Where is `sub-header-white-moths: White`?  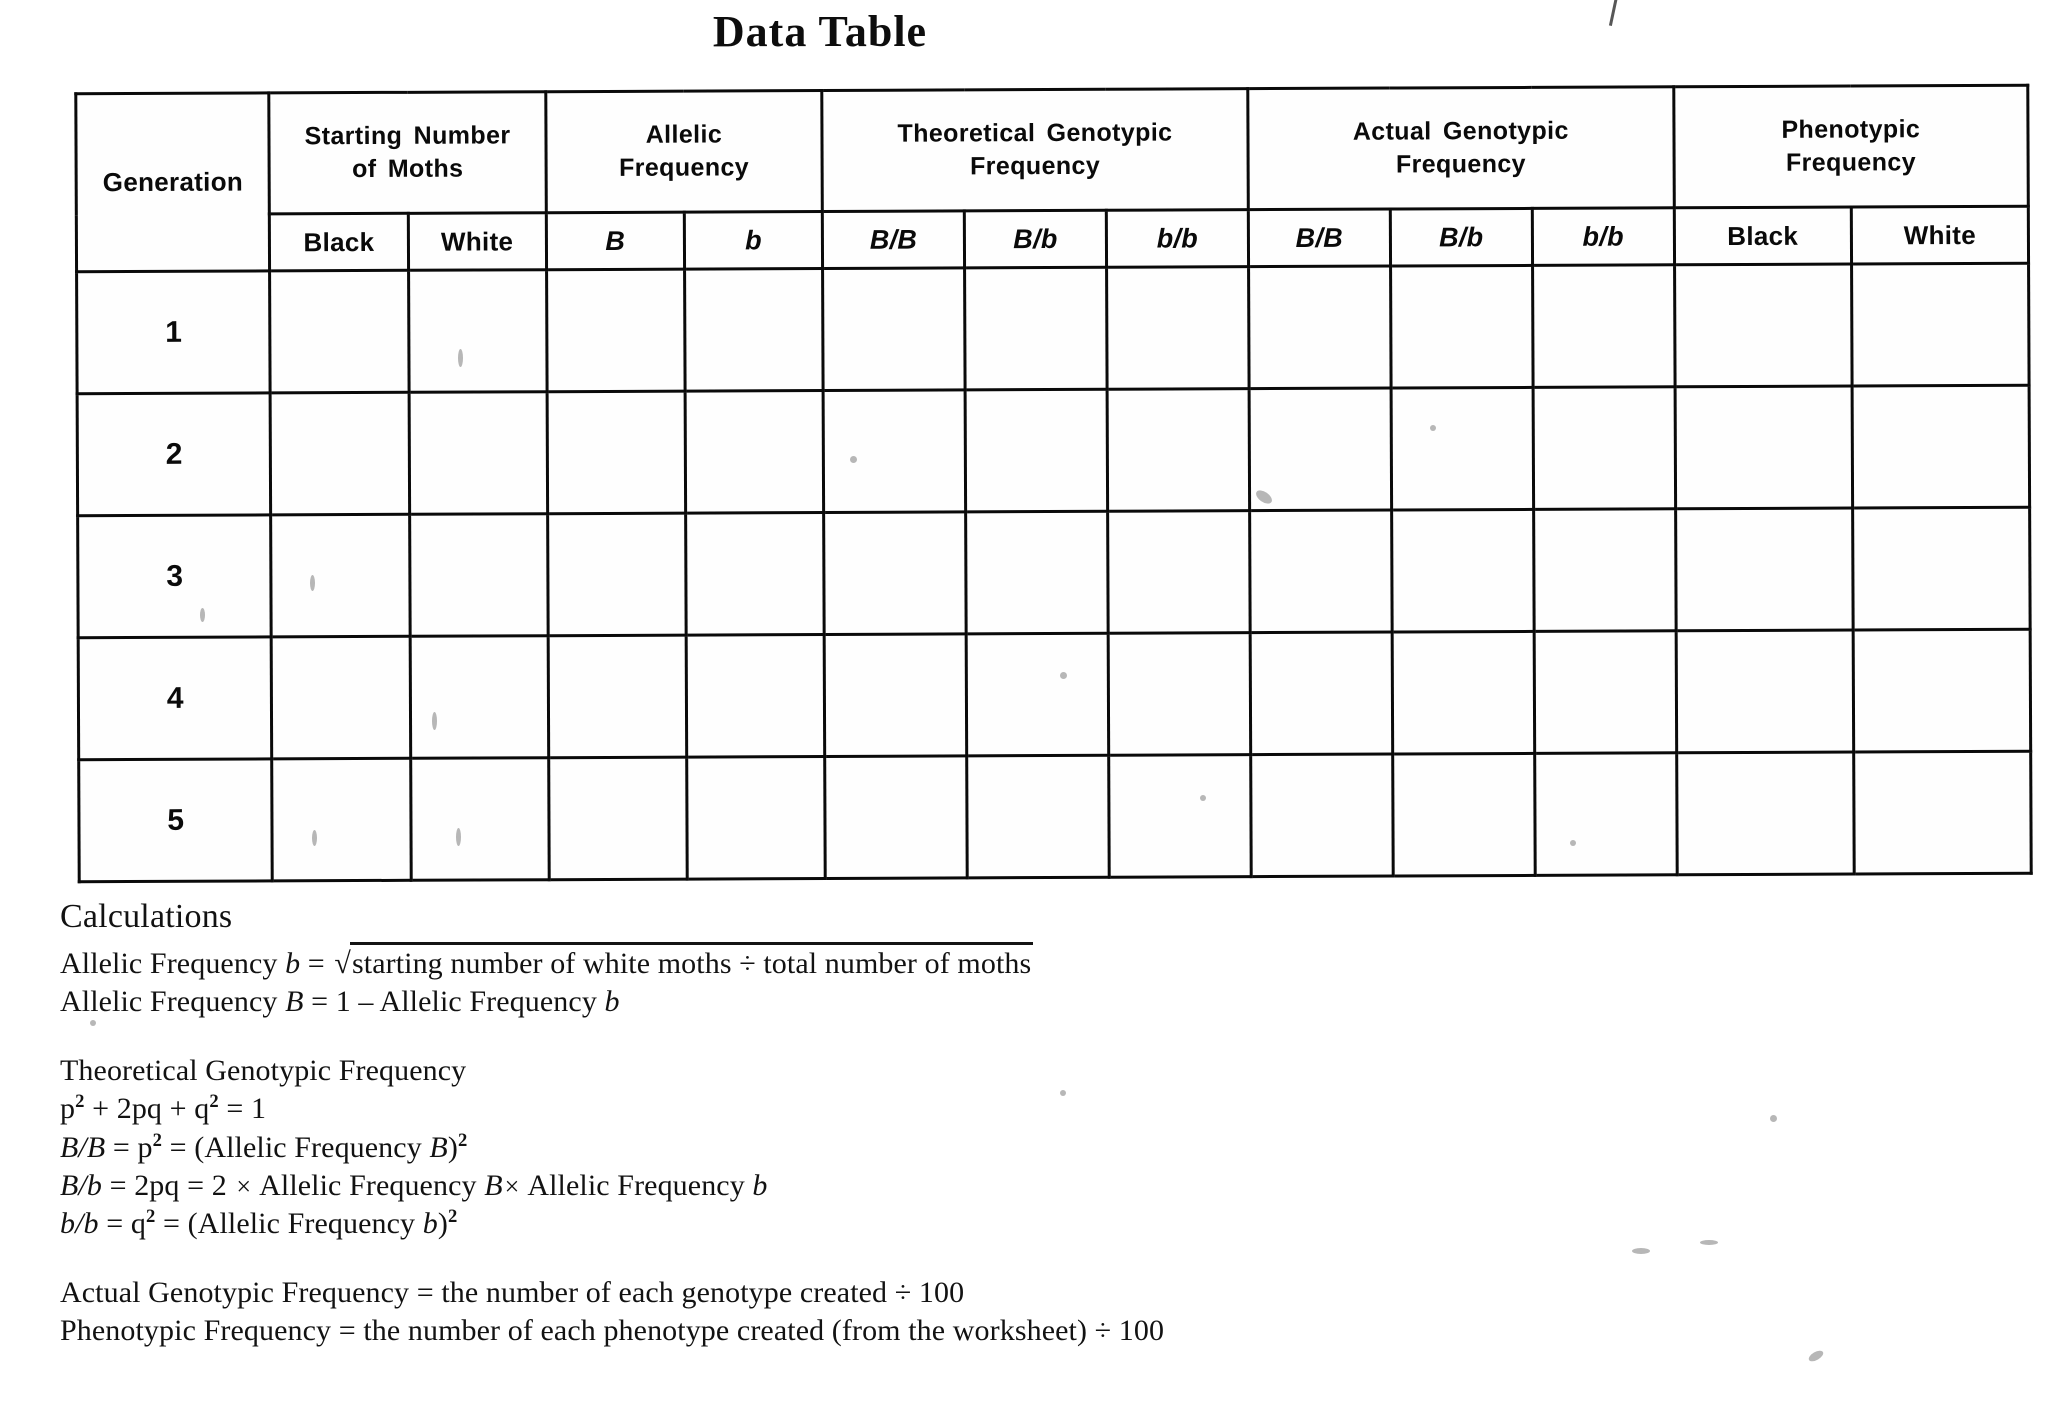 sub-header-white-moths: White is located at coordinates (477, 241).